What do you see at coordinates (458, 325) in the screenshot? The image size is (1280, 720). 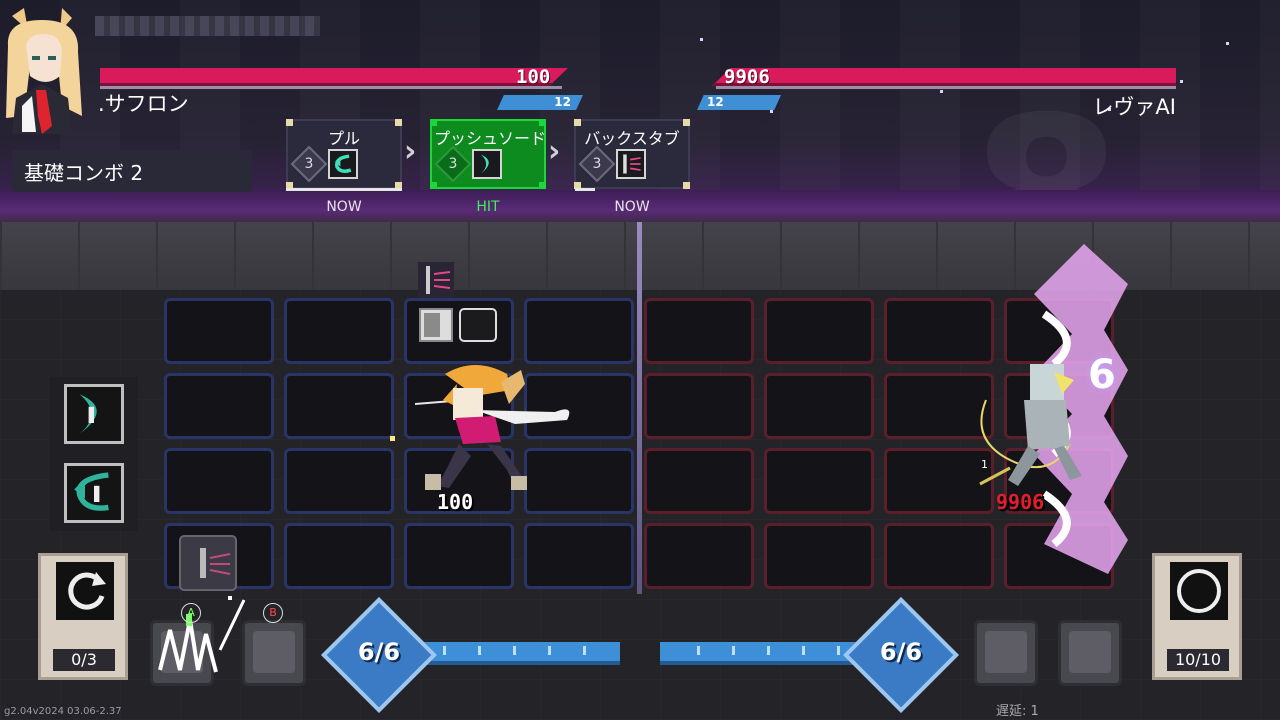 I see `block-wall-icon` at bounding box center [458, 325].